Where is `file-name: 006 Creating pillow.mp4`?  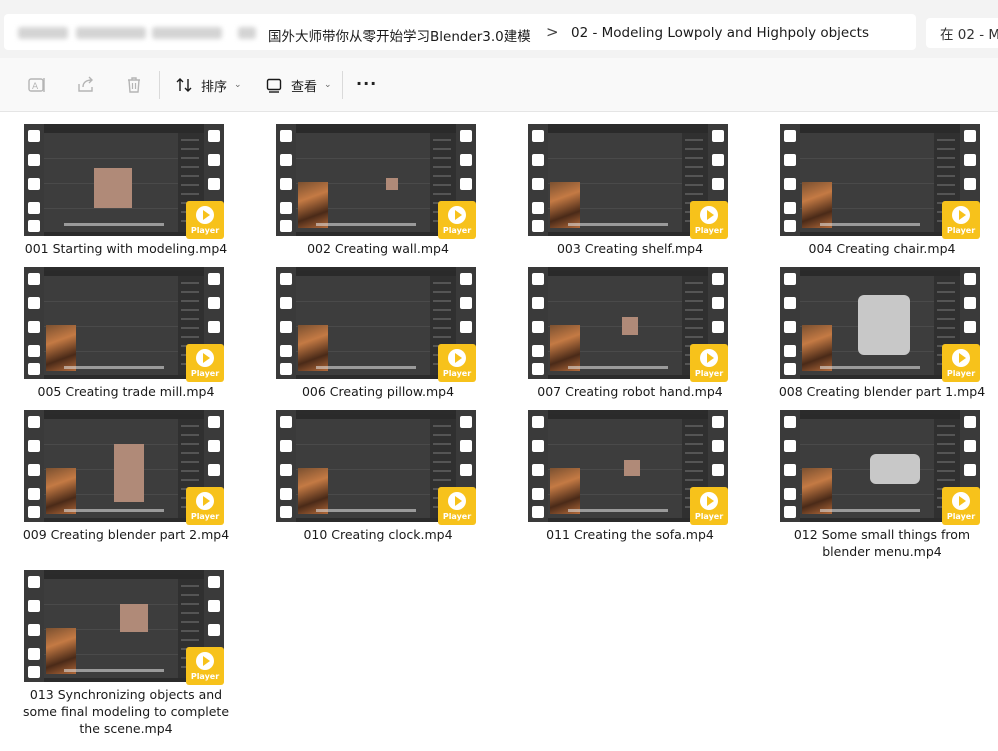
file-name: 006 Creating pillow.mp4 is located at coordinates (378, 391).